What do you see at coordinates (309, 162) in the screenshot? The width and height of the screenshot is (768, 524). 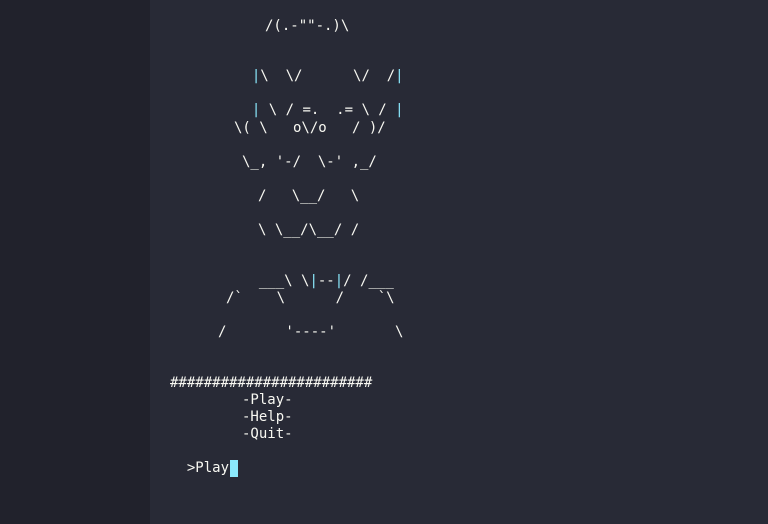 I see `ascii-art-line: \_, '-/ \-' ,_/` at bounding box center [309, 162].